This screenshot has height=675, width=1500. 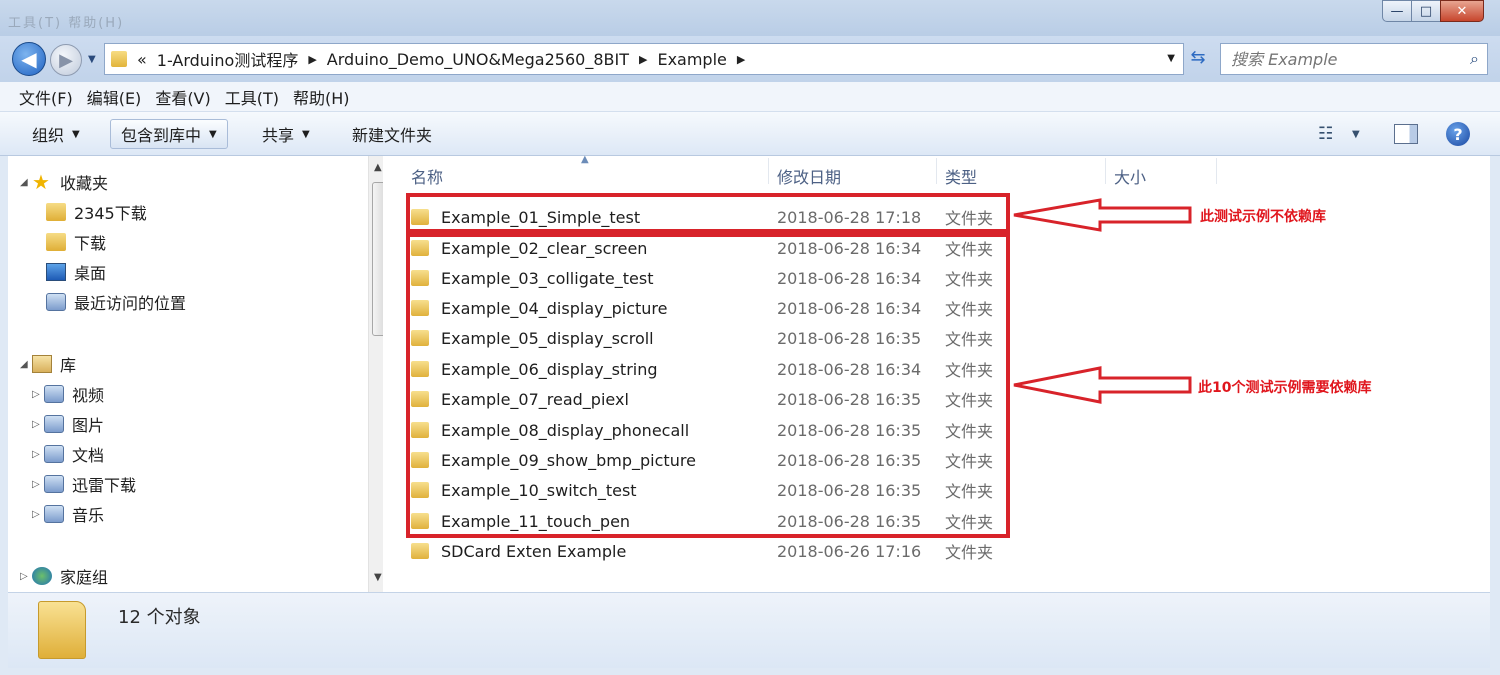 I want to click on maximize-button: □, so click(x=1426, y=11).